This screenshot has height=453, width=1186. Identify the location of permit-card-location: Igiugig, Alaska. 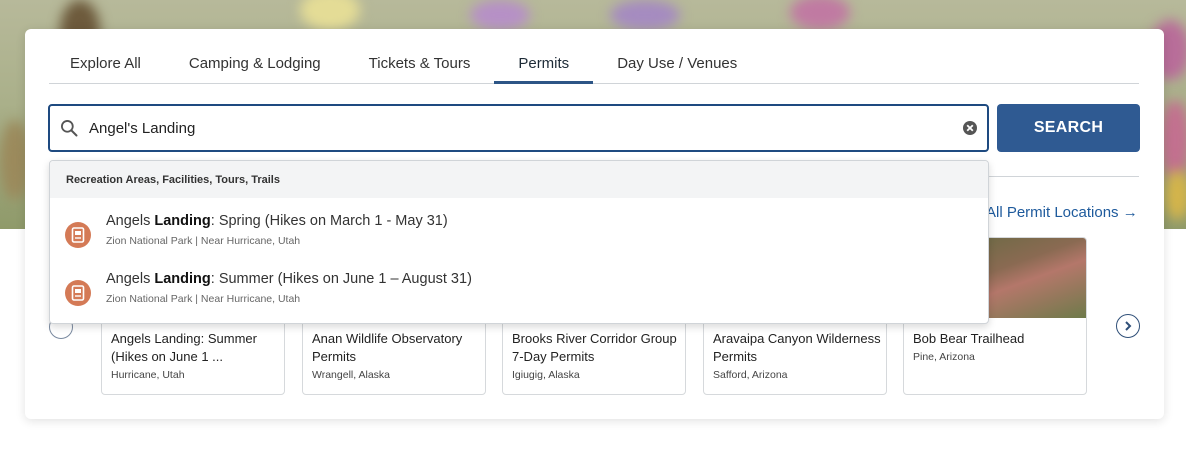
(546, 375).